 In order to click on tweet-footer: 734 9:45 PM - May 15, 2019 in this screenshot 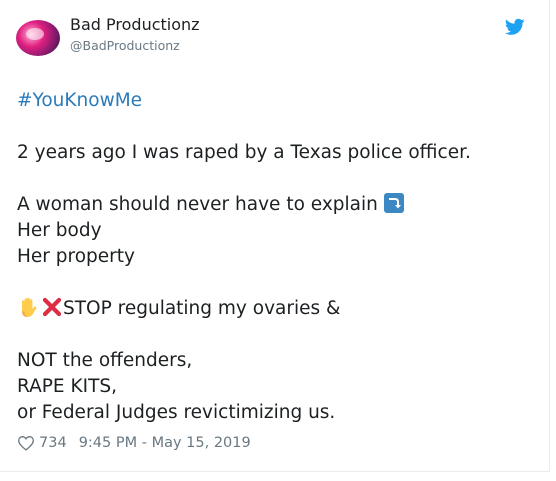, I will do `click(134, 443)`.